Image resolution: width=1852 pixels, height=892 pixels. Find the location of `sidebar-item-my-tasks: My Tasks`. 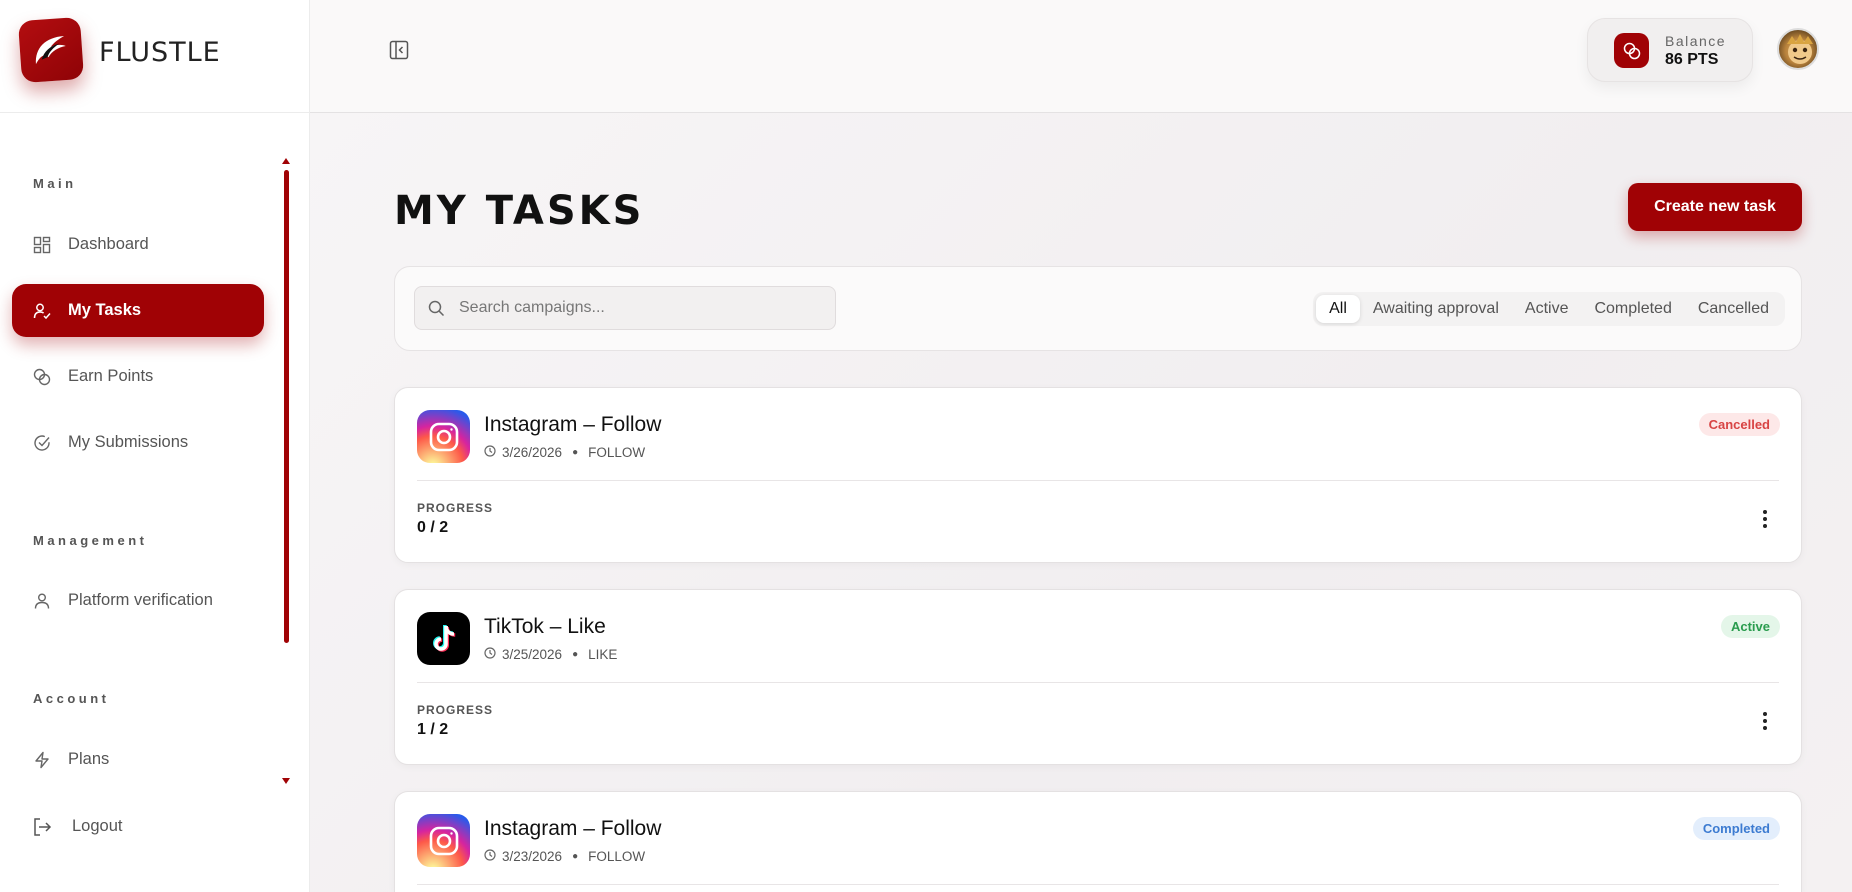

sidebar-item-my-tasks: My Tasks is located at coordinates (138, 310).